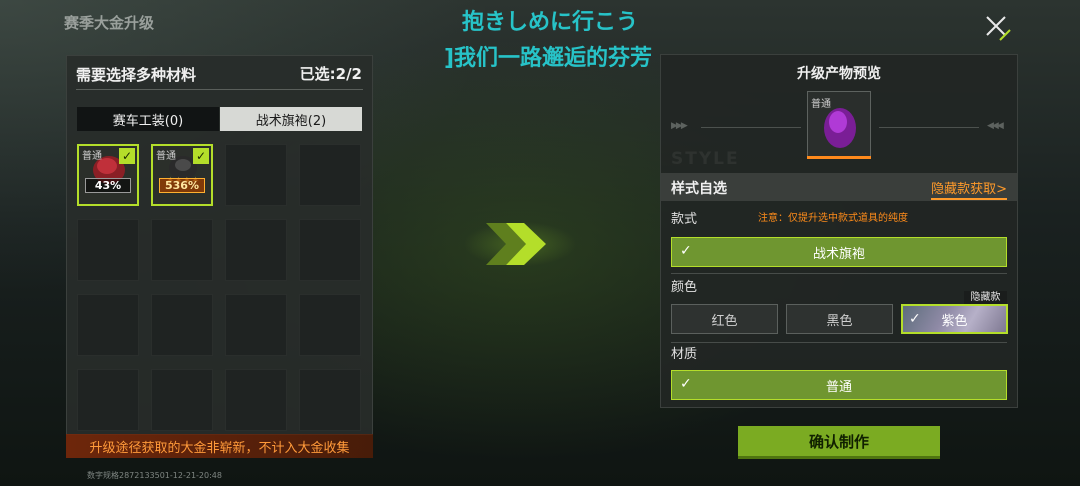 The image size is (1080, 486). What do you see at coordinates (136, 75) in the screenshot?
I see `materials-panel-title: 需要选择多种材料` at bounding box center [136, 75].